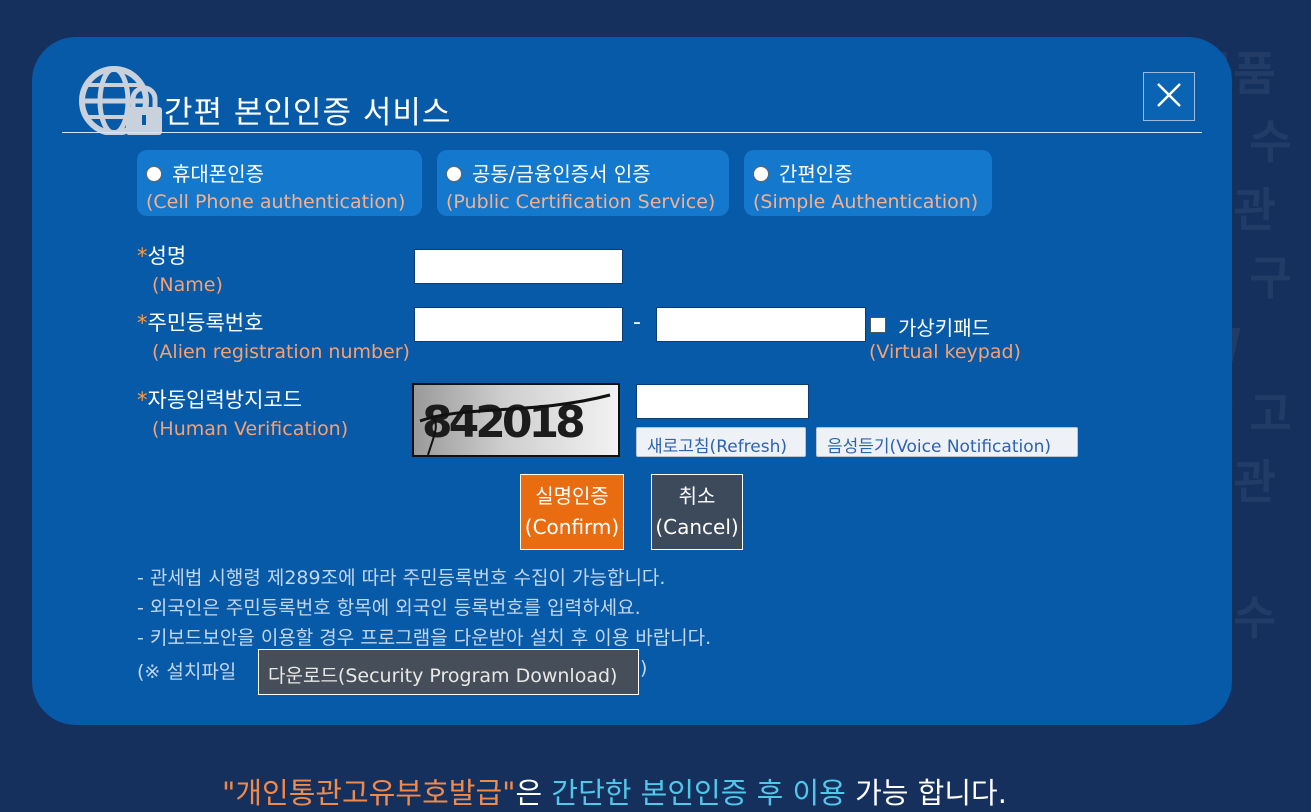  I want to click on refresh-button: 새로고침(Refresh), so click(721, 442).